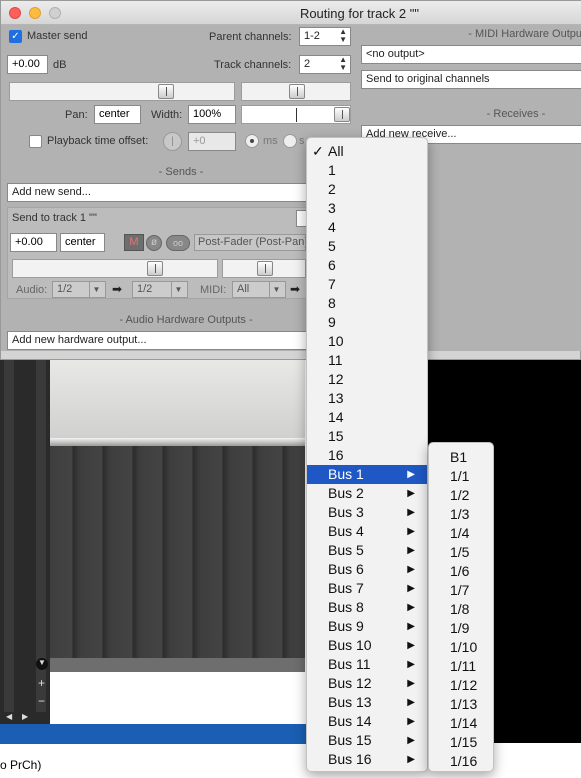 The height and width of the screenshot is (778, 581). Describe the element at coordinates (367, 227) in the screenshot. I see `menu-item: 4` at that location.